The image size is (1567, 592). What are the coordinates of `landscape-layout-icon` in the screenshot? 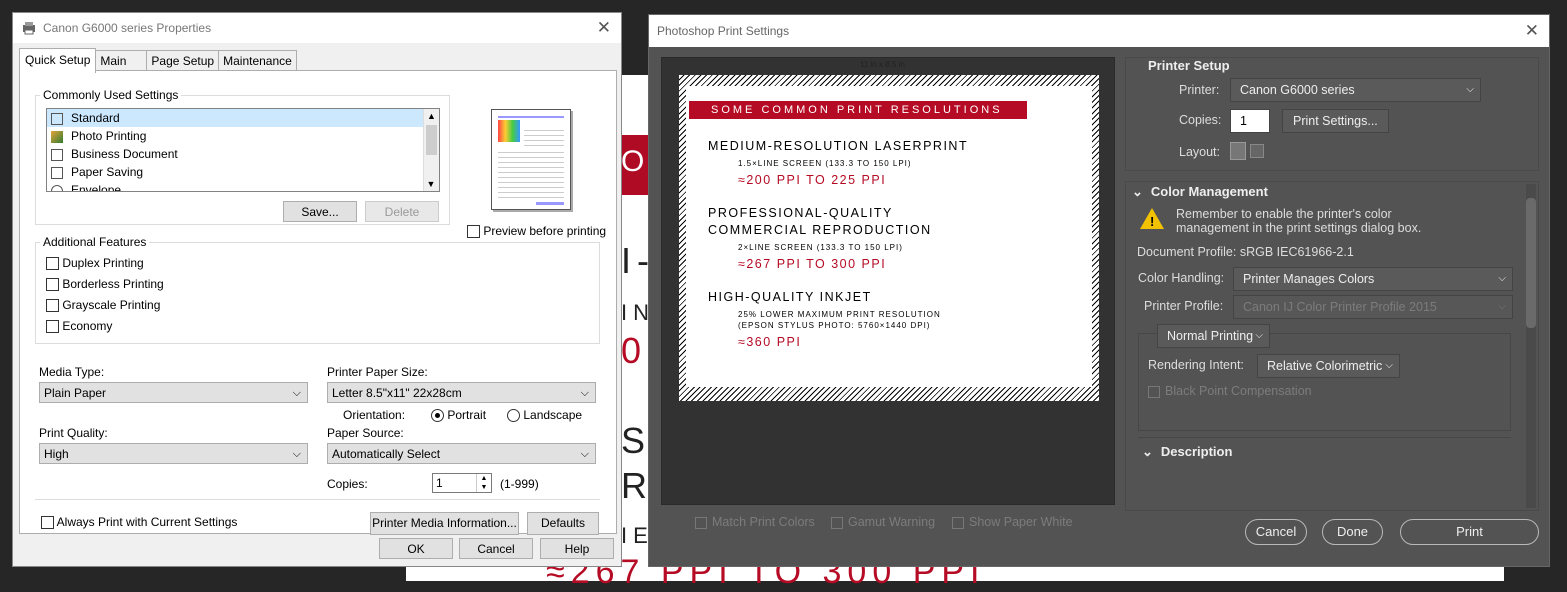 It's located at (1257, 151).